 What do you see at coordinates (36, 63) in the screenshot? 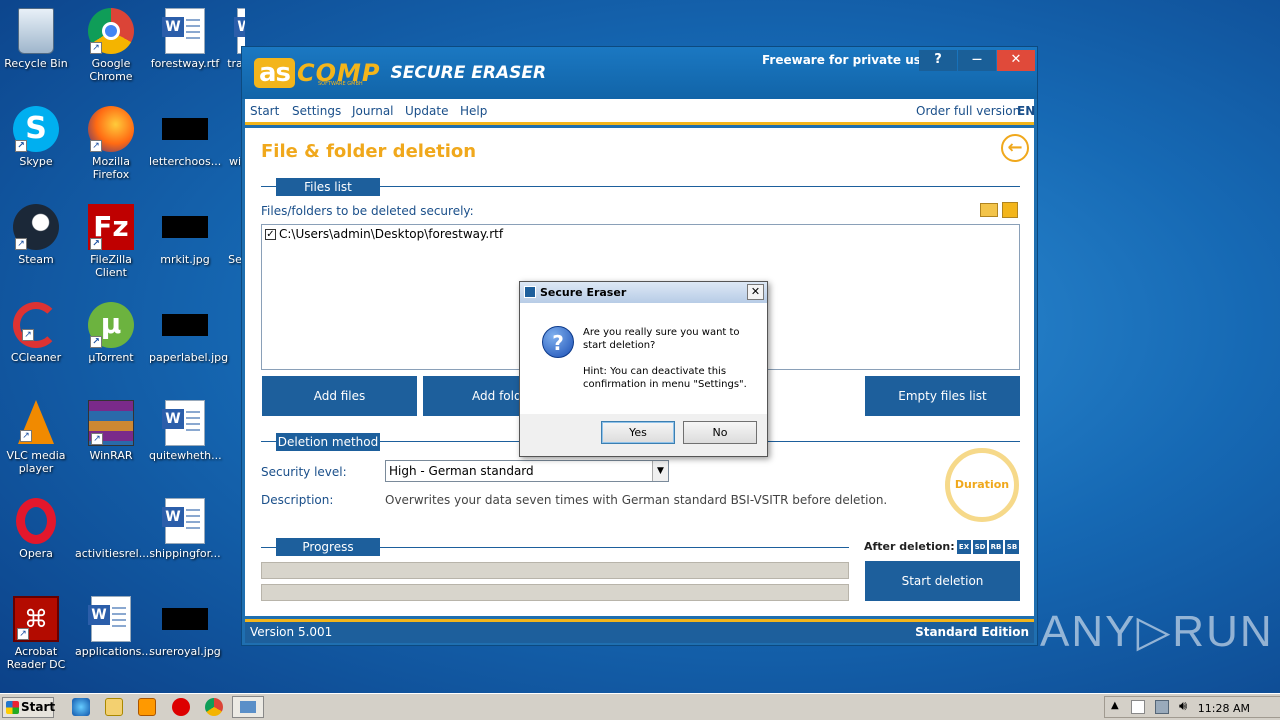
I see `desktop-icon-label: Recycle Bin` at bounding box center [36, 63].